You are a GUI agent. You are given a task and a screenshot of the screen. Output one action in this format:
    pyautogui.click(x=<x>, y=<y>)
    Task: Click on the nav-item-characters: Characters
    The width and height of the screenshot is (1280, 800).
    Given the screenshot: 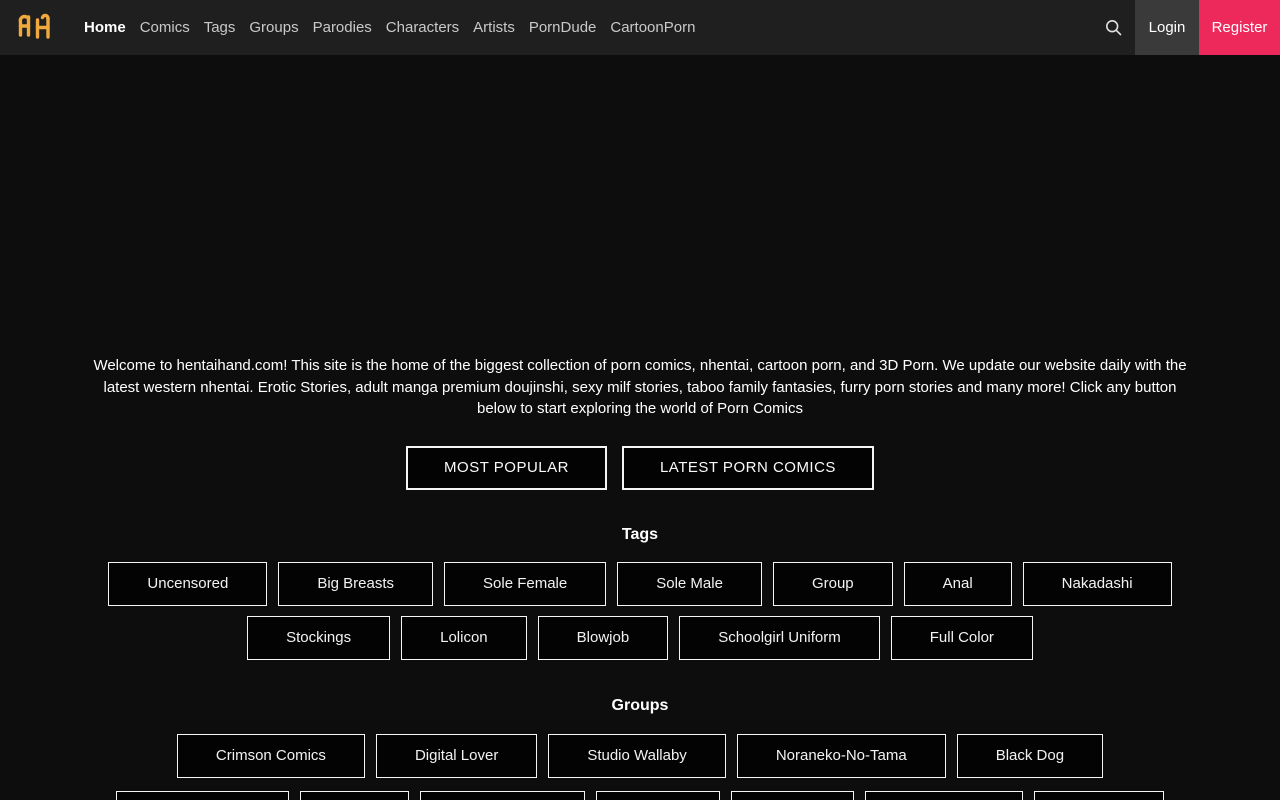 What is the action you would take?
    pyautogui.click(x=422, y=27)
    